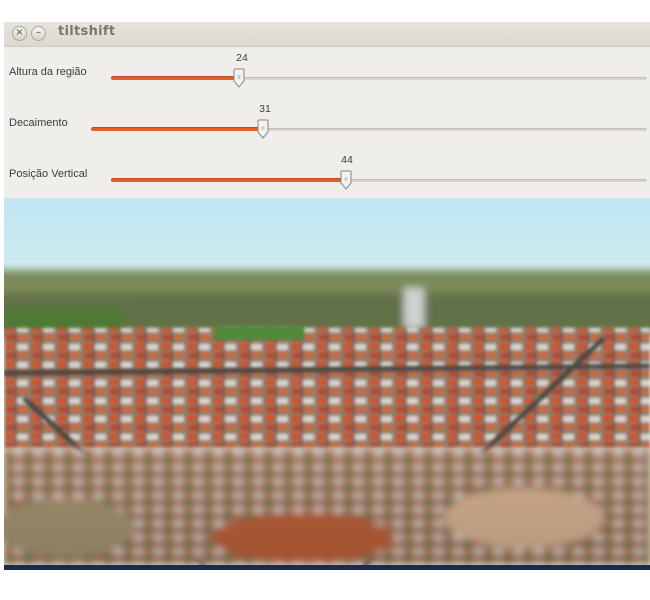 This screenshot has height=600, width=650. I want to click on image-bottom-border, so click(327, 567).